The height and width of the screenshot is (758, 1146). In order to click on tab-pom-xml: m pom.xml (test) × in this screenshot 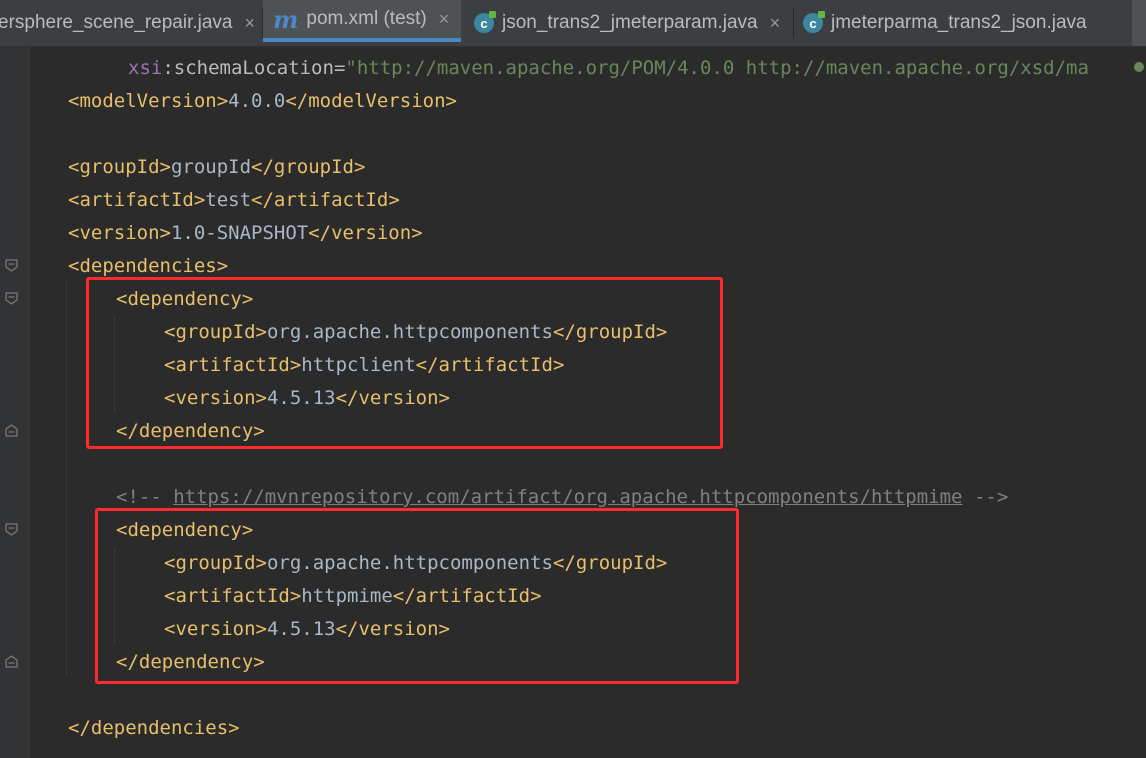, I will do `click(362, 21)`.